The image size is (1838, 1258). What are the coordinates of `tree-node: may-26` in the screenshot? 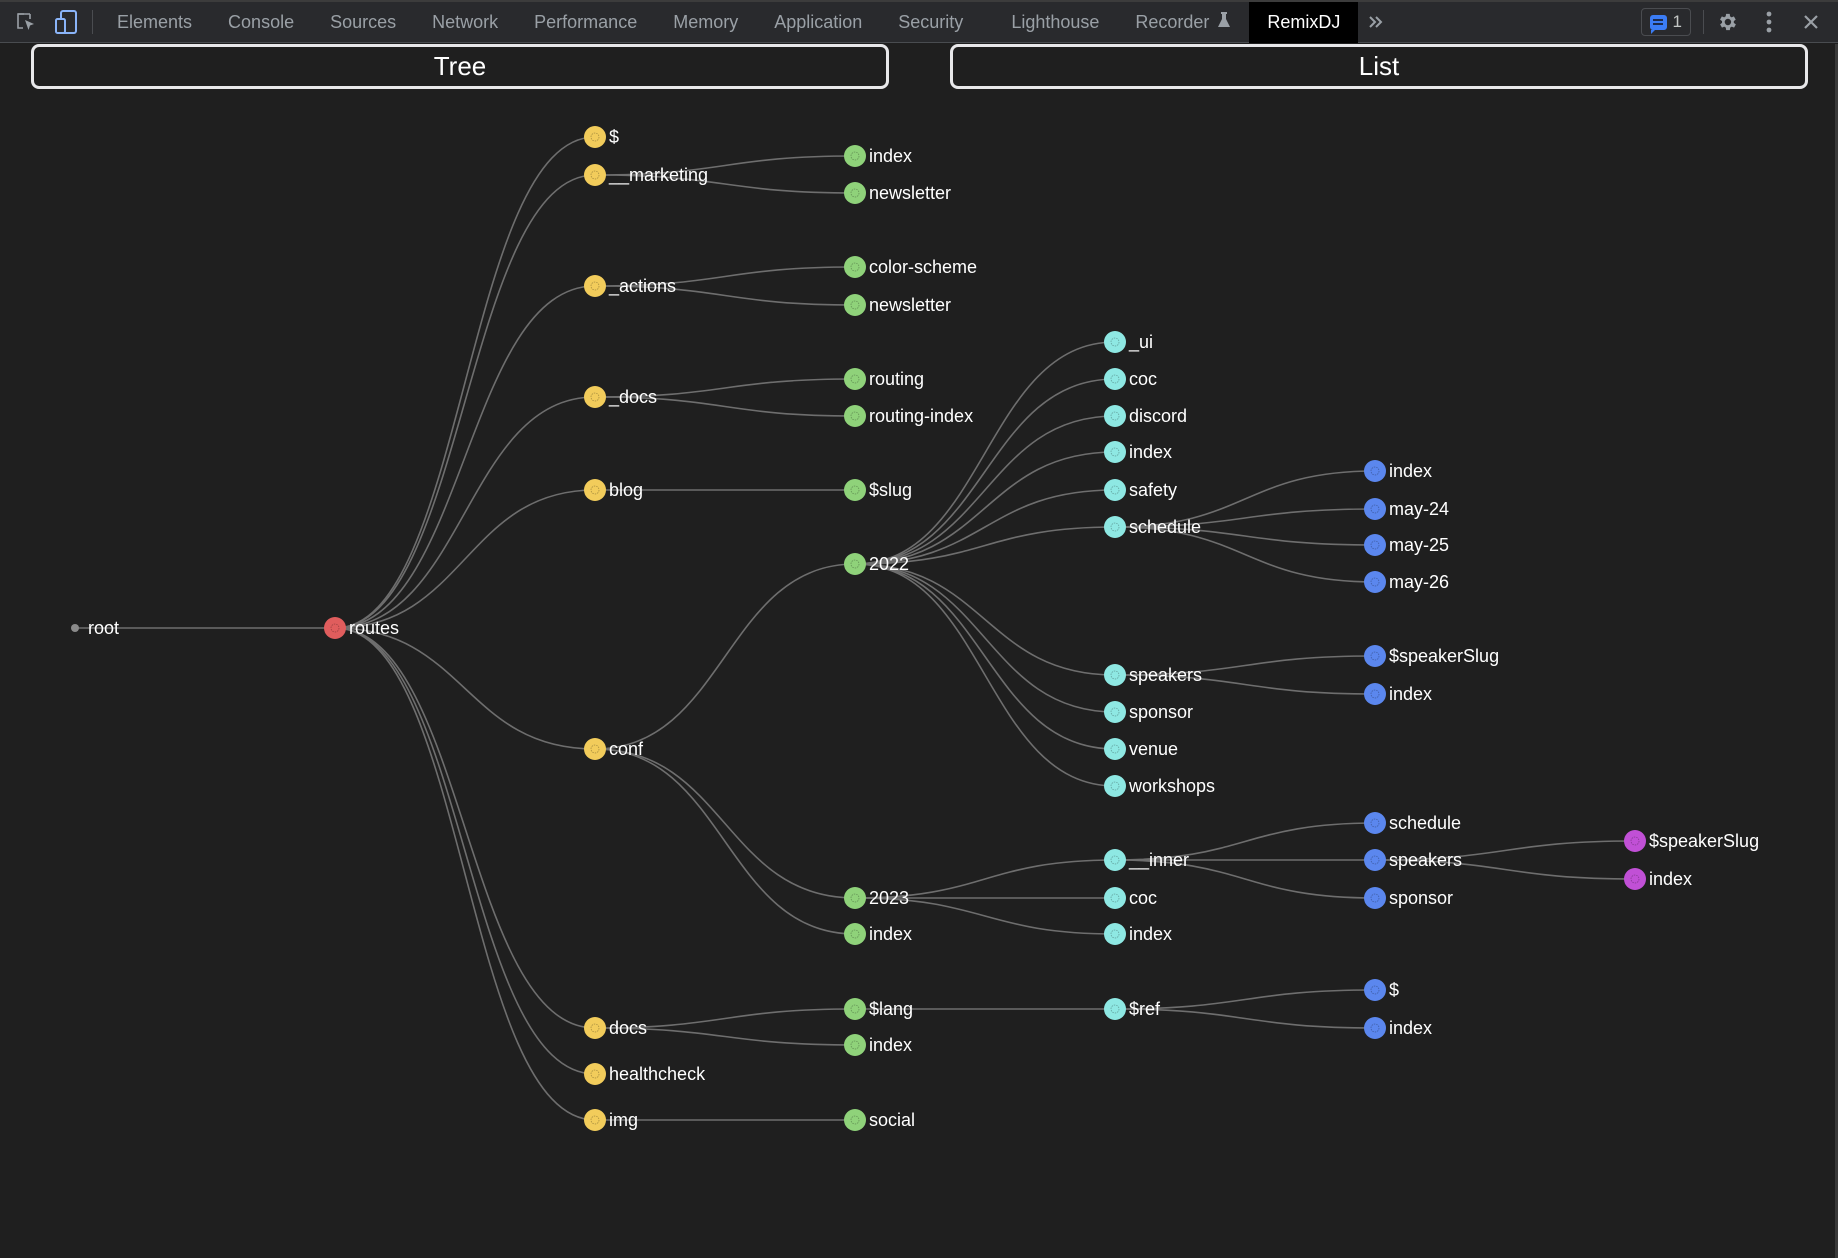 It's located at (1406, 582).